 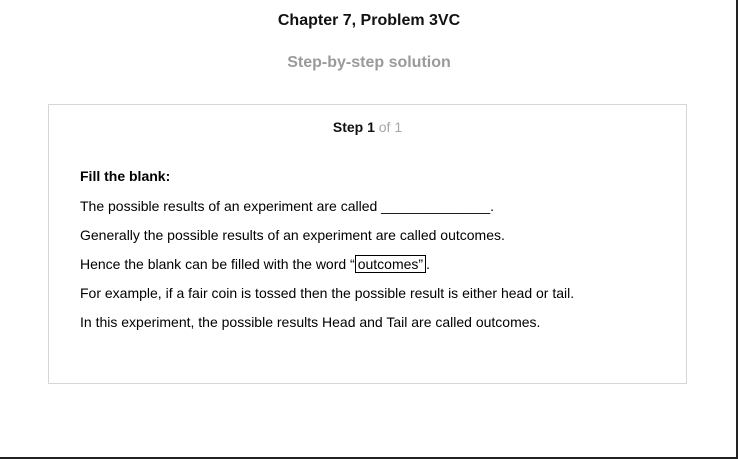 I want to click on explanation-line-2-suffix: ., so click(x=428, y=264).